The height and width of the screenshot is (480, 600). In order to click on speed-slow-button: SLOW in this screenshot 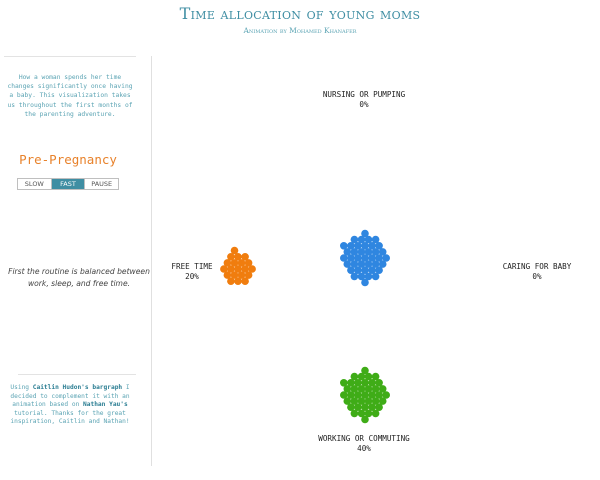, I will do `click(35, 184)`.